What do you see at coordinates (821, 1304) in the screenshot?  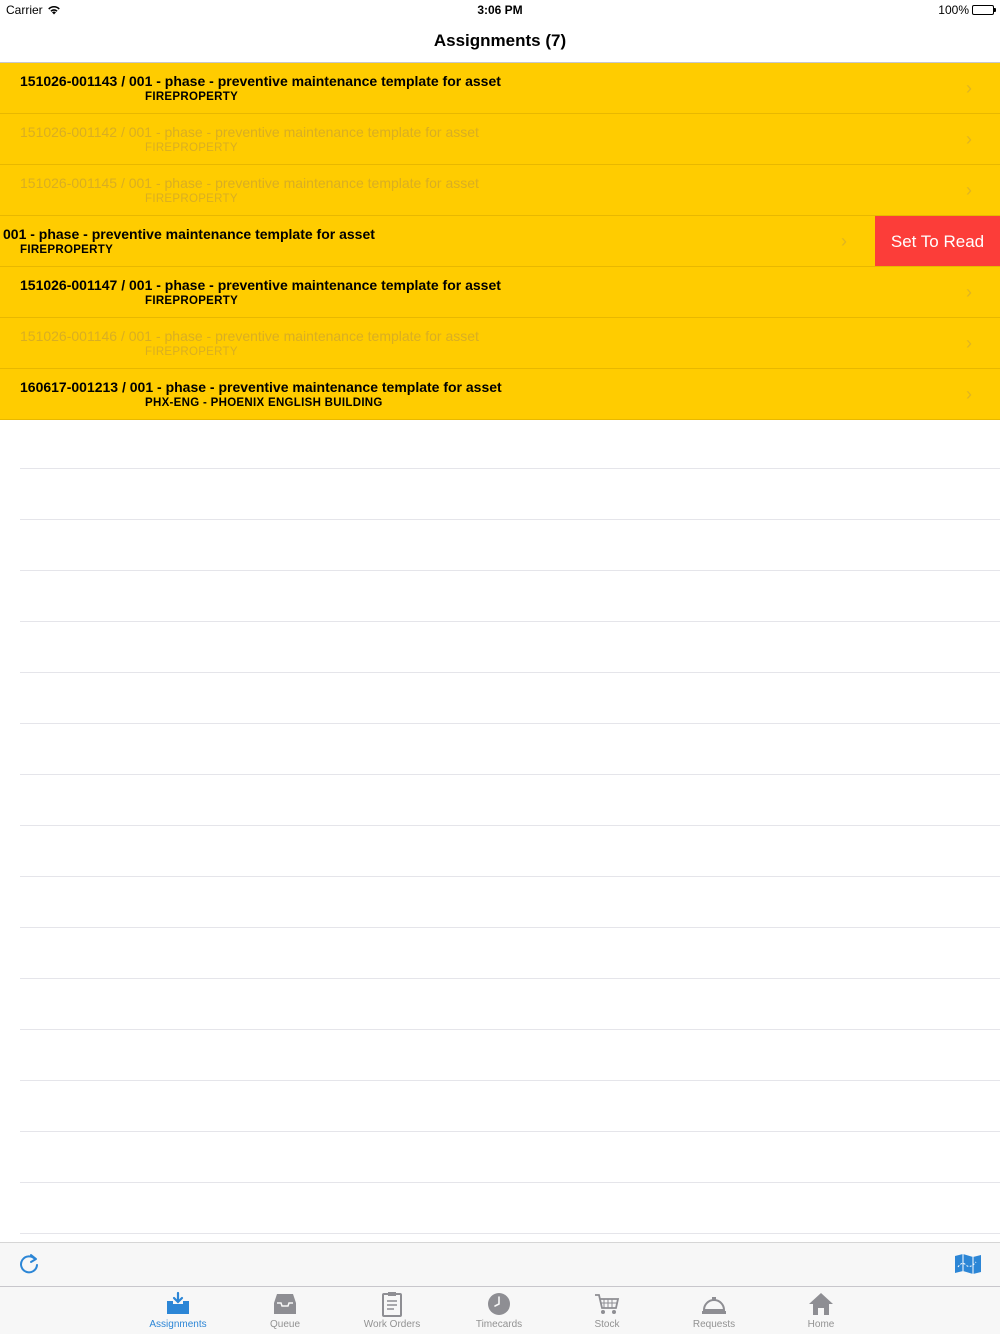 I see `home-icon` at bounding box center [821, 1304].